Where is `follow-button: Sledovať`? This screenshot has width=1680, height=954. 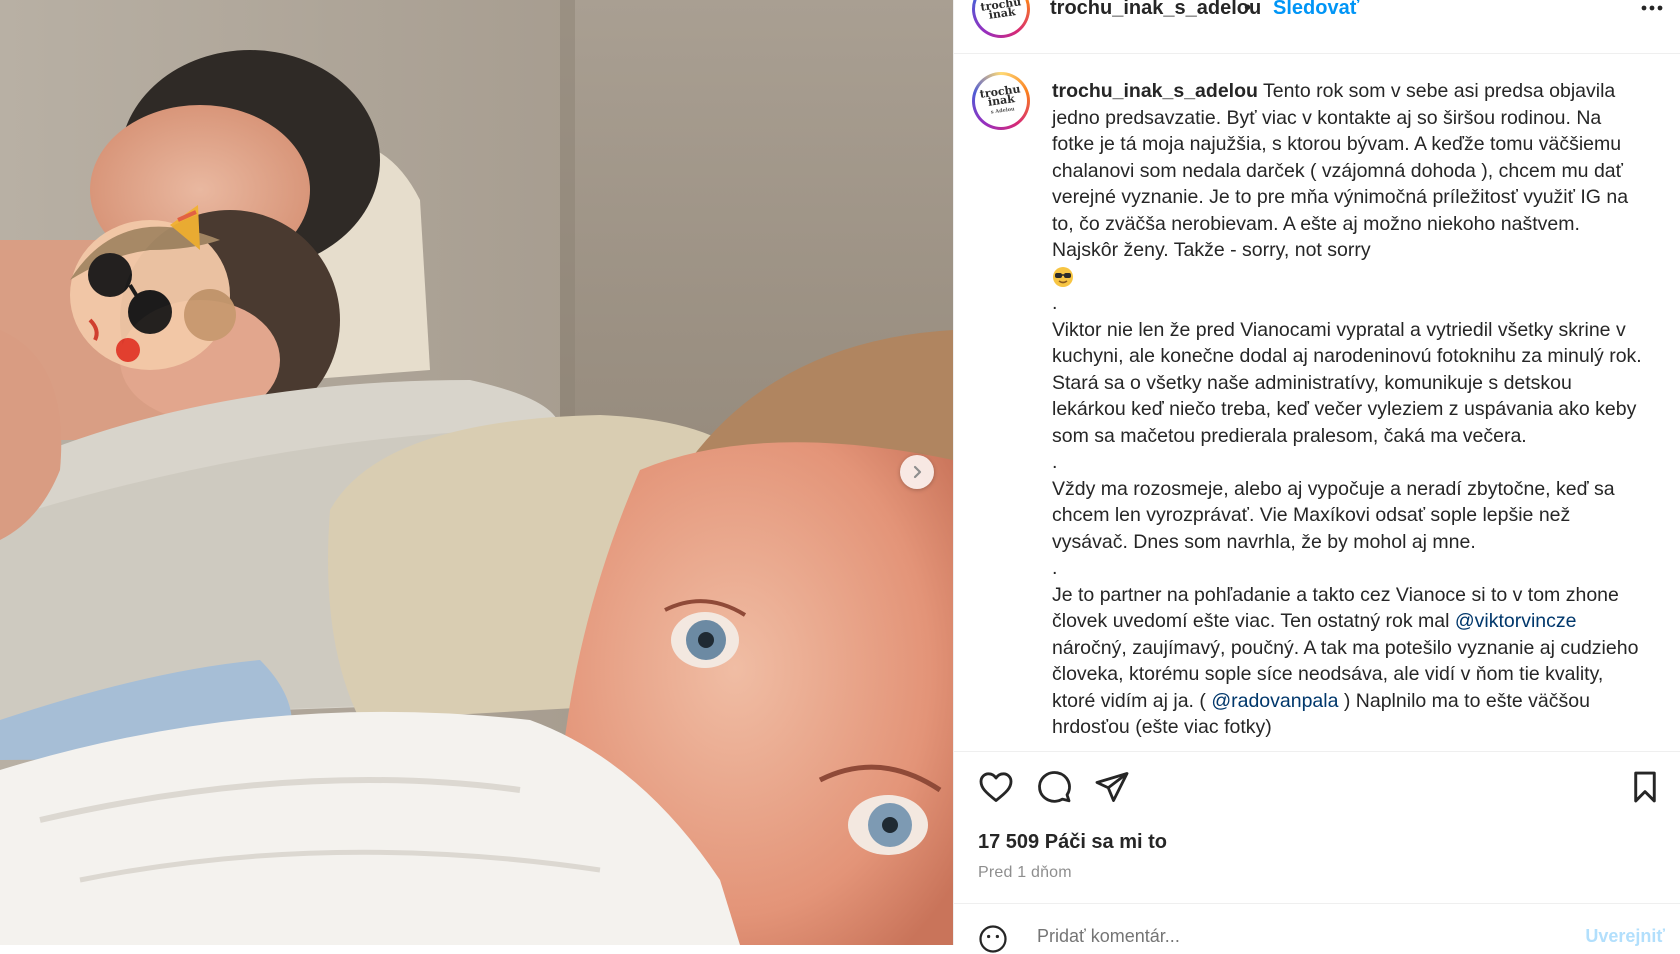 follow-button: Sledovať is located at coordinates (1316, 10).